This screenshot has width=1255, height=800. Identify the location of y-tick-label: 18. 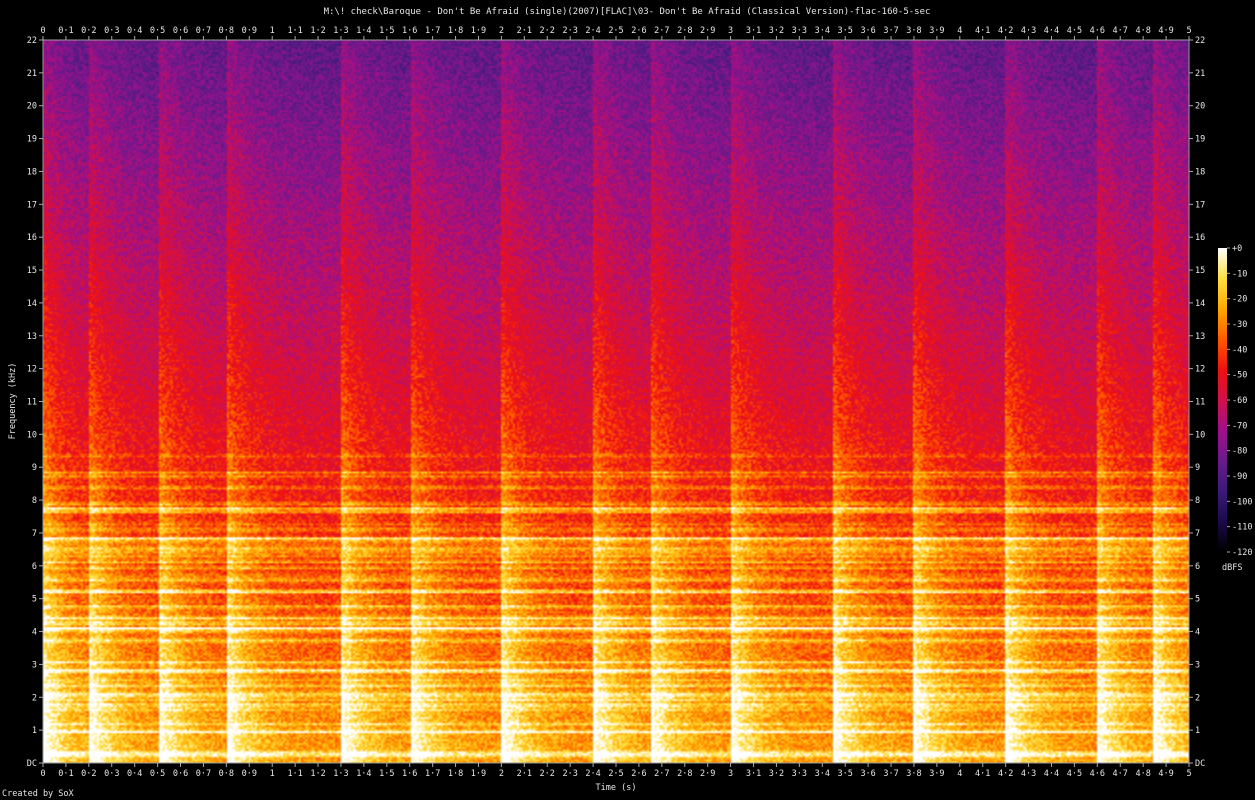
(1200, 172).